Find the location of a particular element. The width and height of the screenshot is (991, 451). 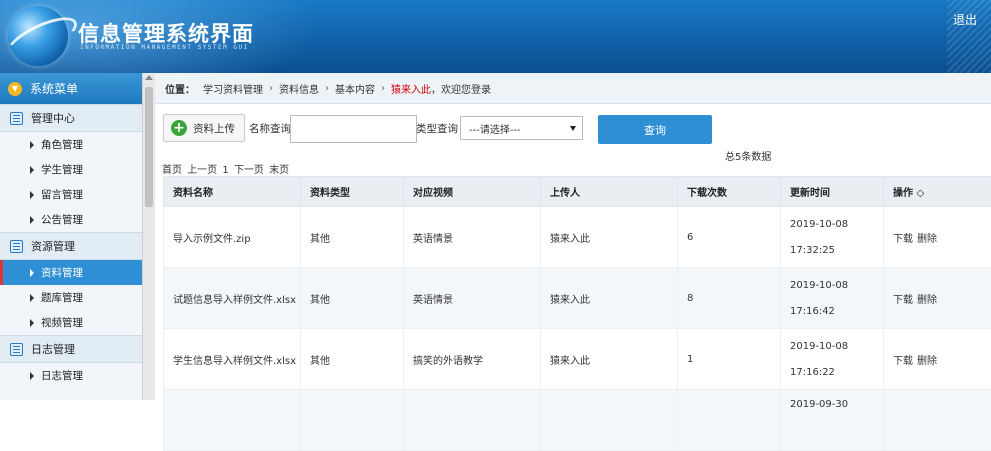

cell-updated: 2019-09-30 is located at coordinates (832, 420).